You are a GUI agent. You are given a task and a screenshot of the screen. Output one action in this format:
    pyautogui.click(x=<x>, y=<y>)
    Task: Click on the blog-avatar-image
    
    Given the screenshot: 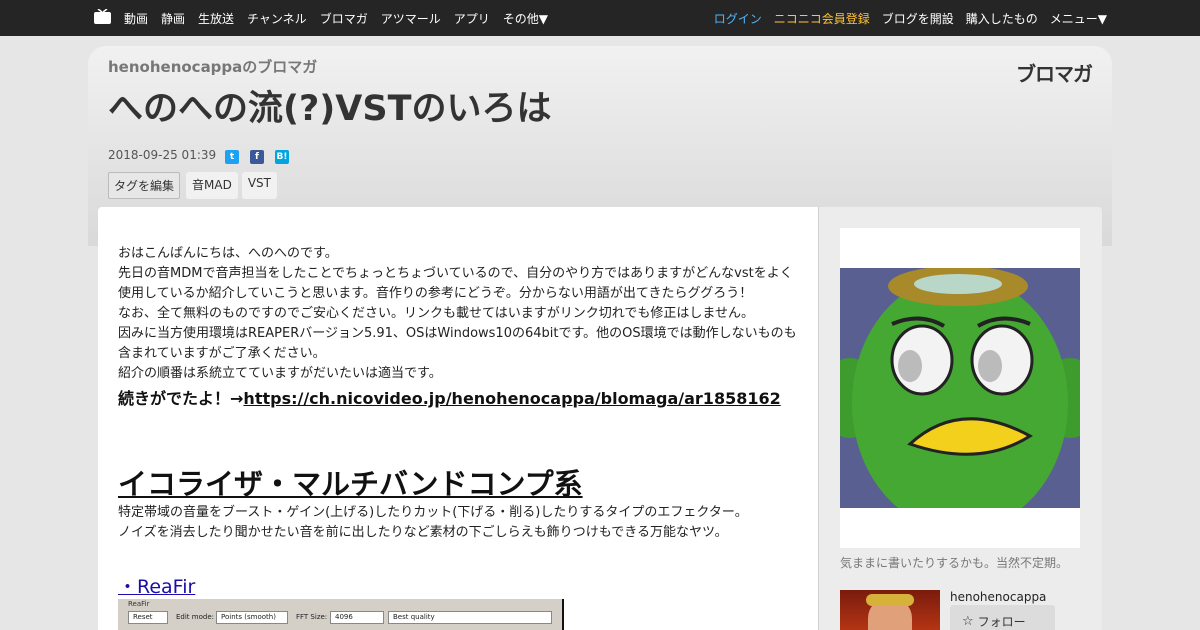 What is the action you would take?
    pyautogui.click(x=960, y=388)
    